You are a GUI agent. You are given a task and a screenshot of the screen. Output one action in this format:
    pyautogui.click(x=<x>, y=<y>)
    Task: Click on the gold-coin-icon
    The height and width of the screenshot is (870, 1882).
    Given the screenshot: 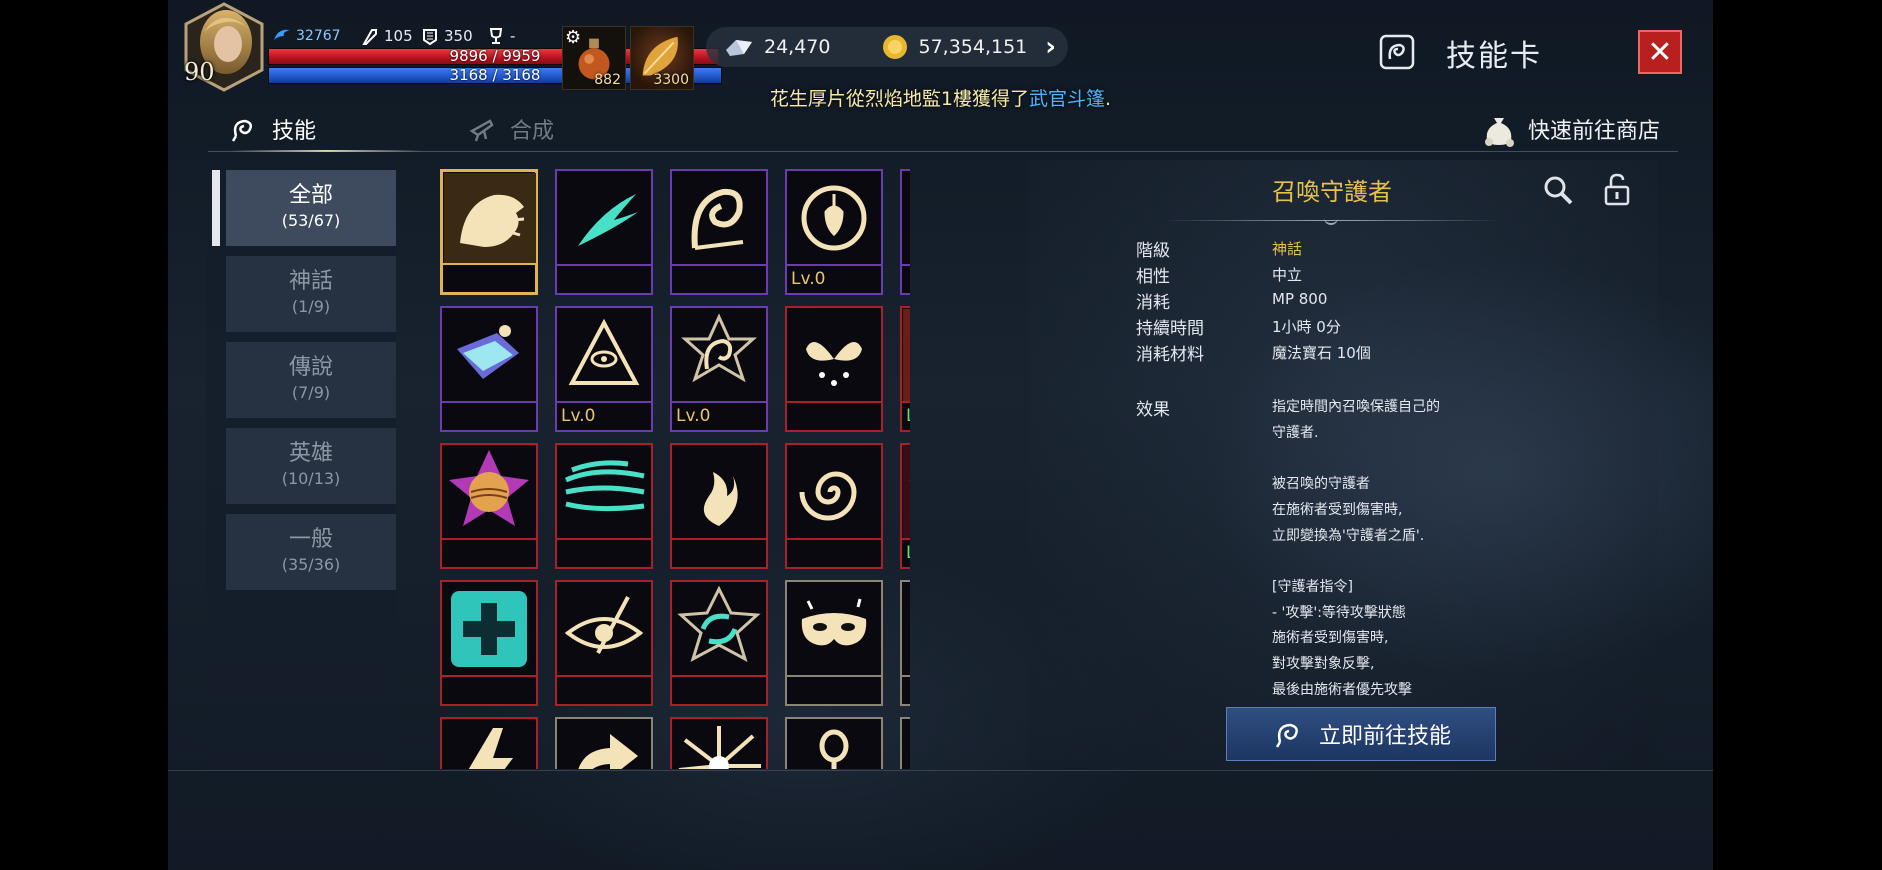 What is the action you would take?
    pyautogui.click(x=895, y=47)
    